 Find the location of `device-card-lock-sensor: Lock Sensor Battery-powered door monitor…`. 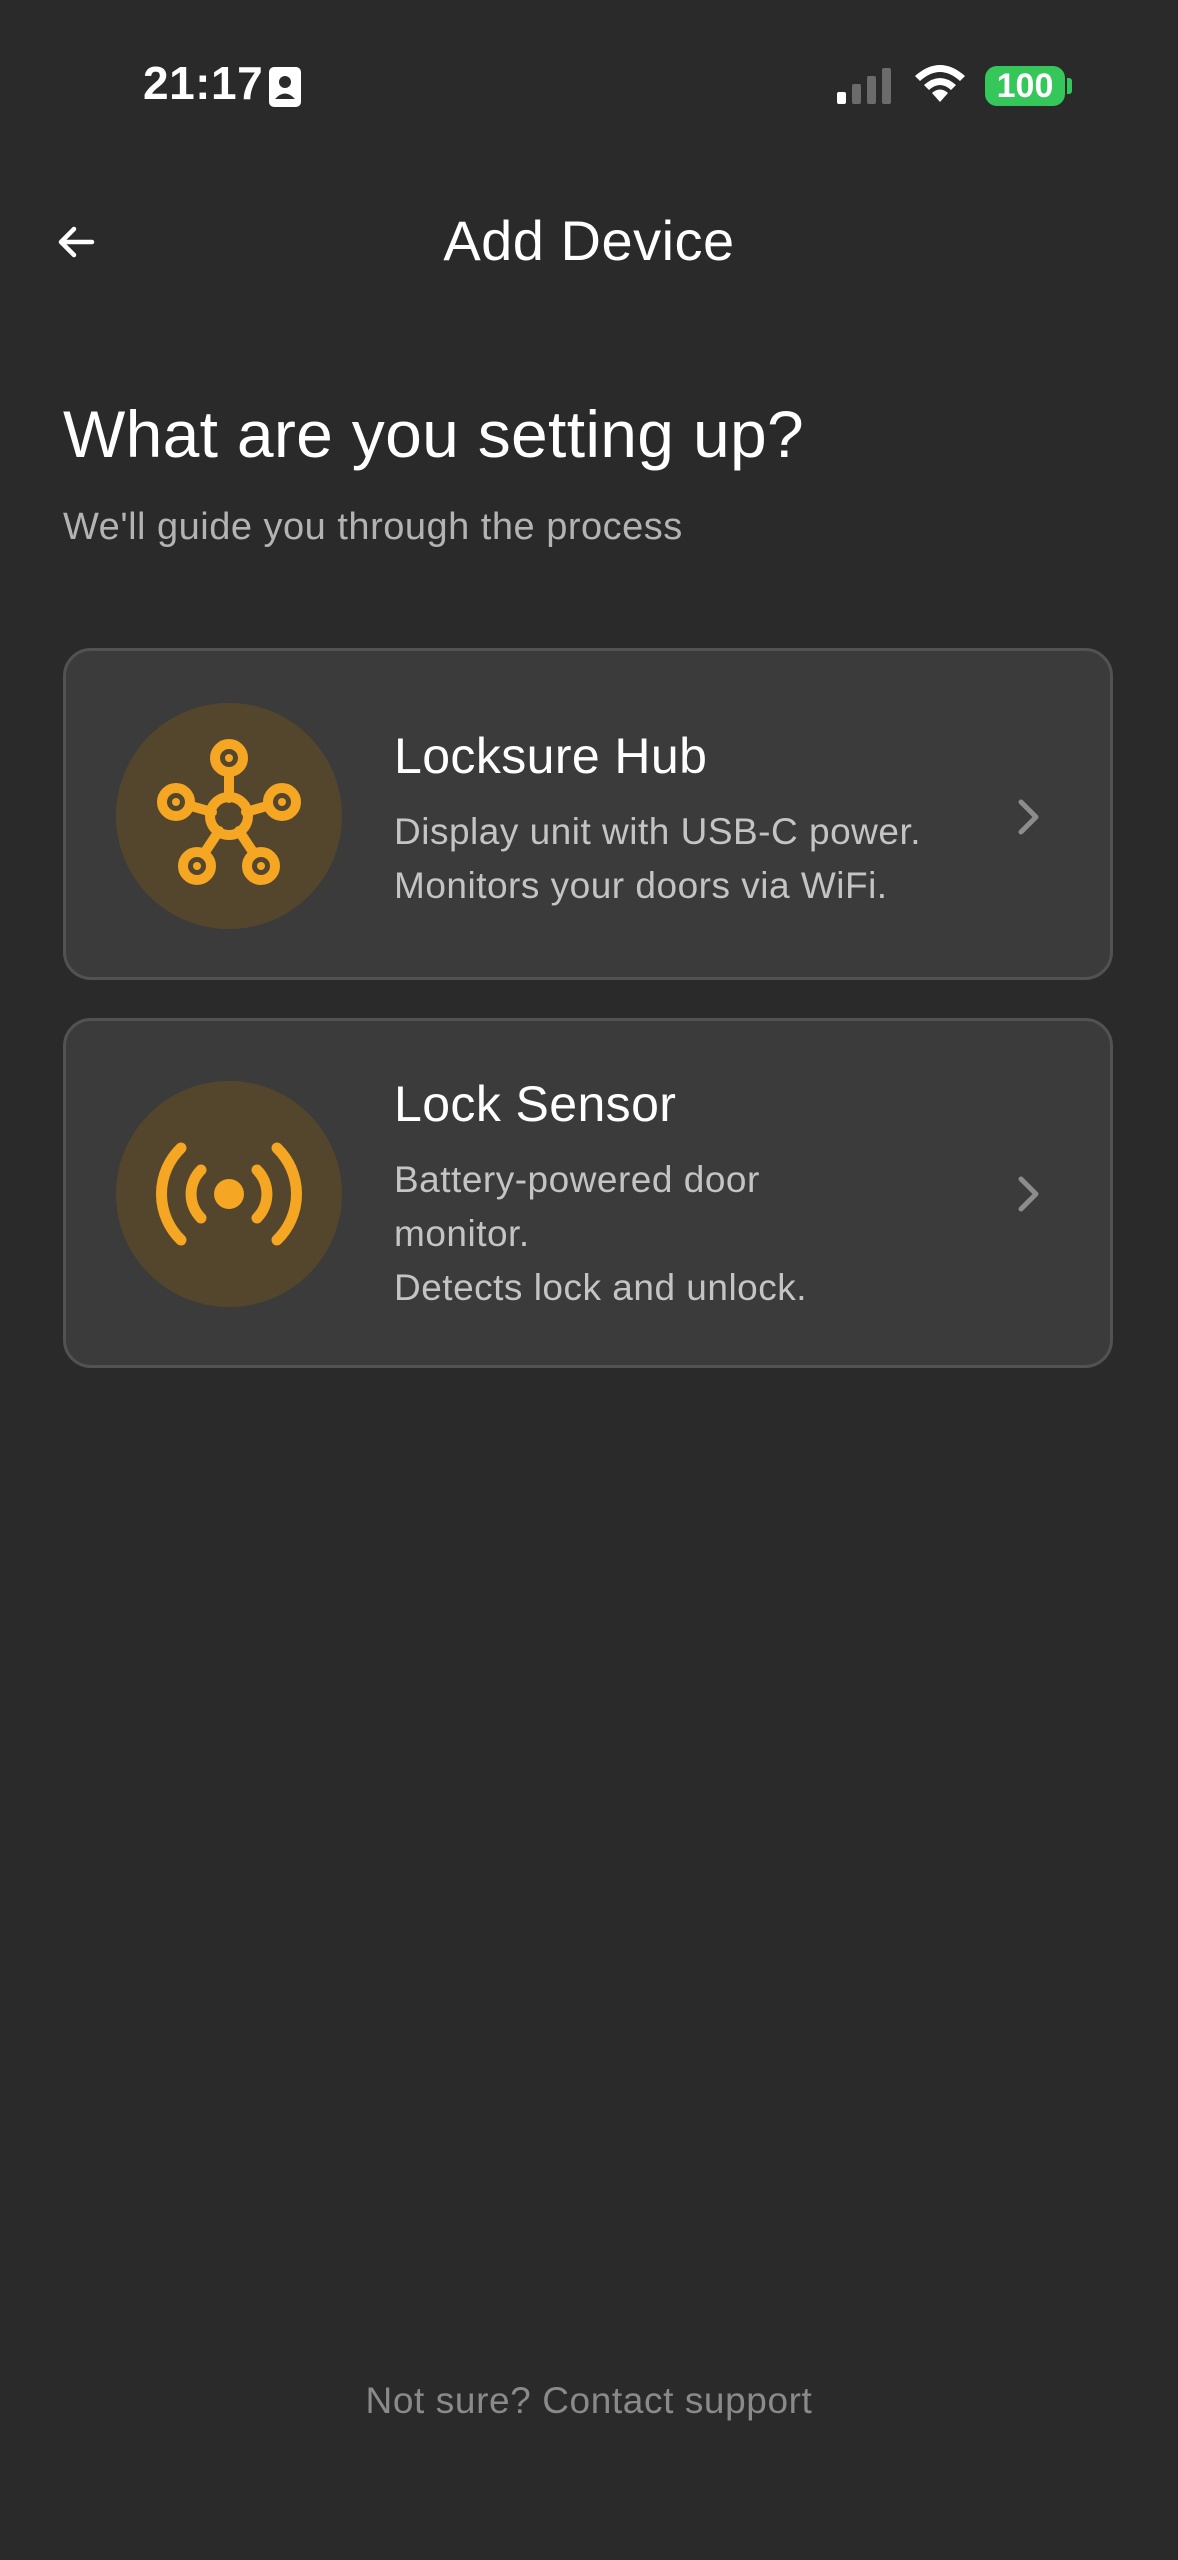

device-card-lock-sensor: Lock Sensor Battery-powered door monitor… is located at coordinates (588, 1193).